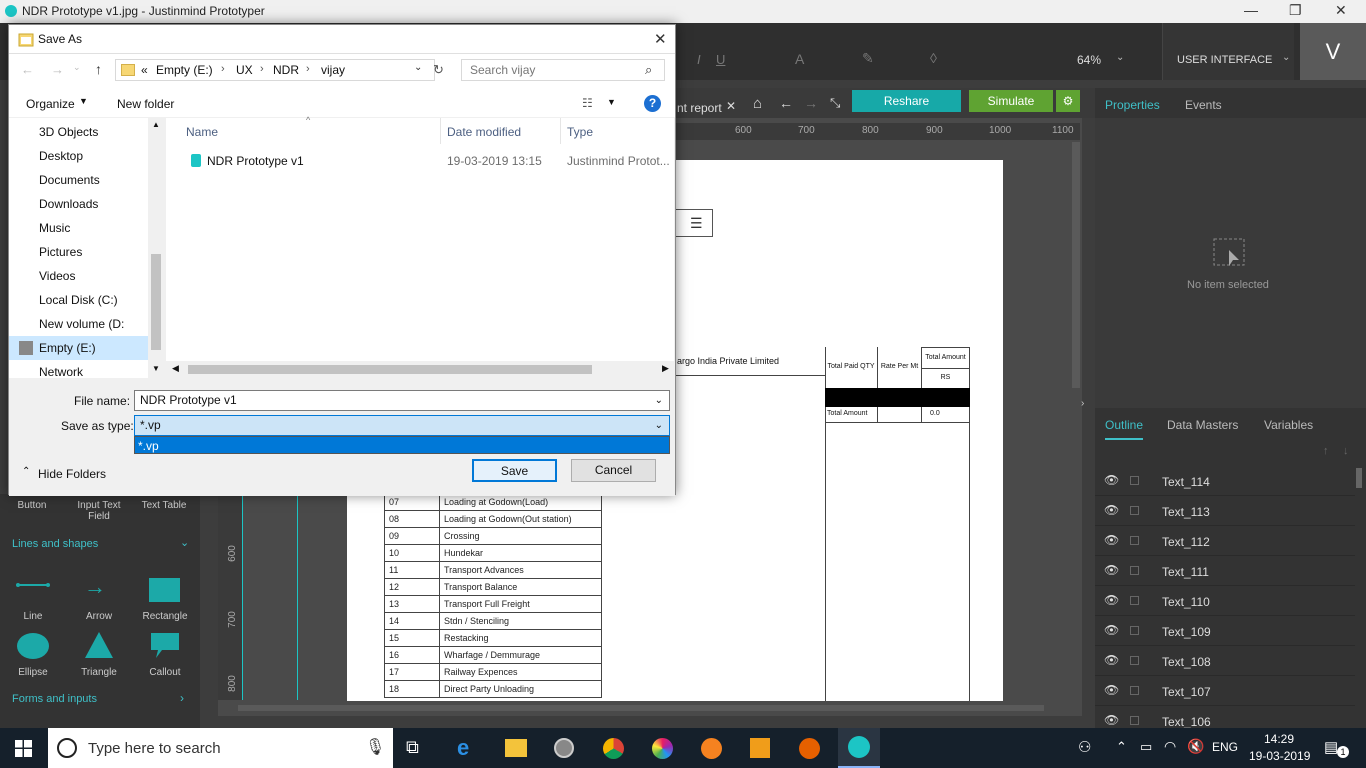  What do you see at coordinates (1082, 403) in the screenshot?
I see `collapse-panel-icon: ›` at bounding box center [1082, 403].